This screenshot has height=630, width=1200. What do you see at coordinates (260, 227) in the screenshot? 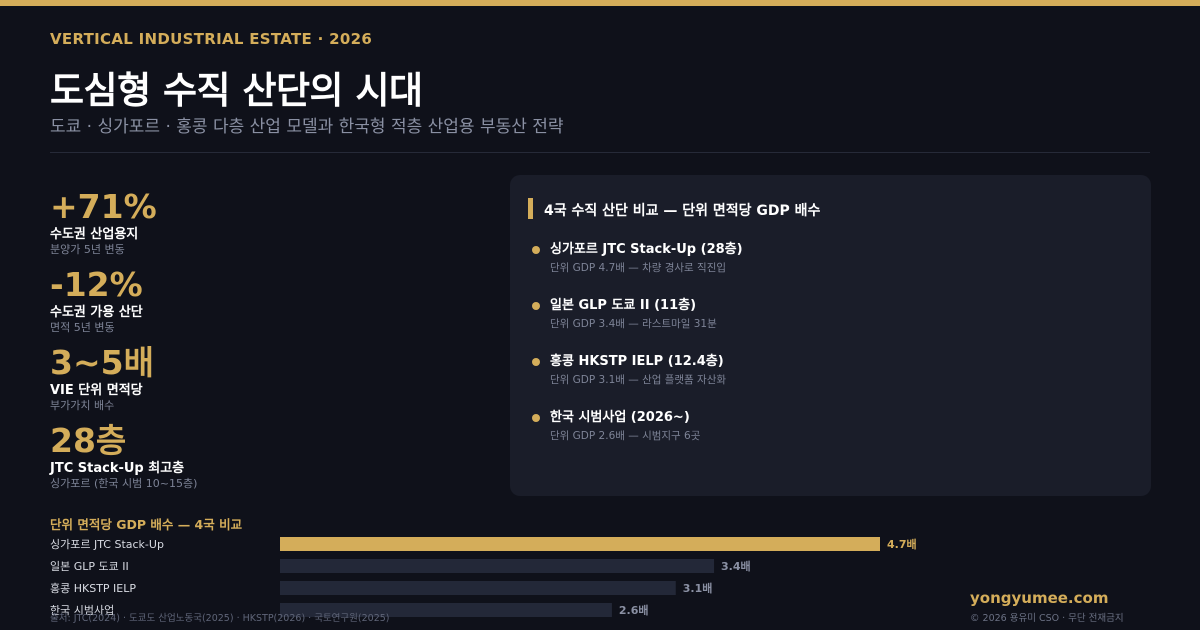
I see `stat-item: +71% 수도권 산업용지 분양가 5년 변동` at bounding box center [260, 227].